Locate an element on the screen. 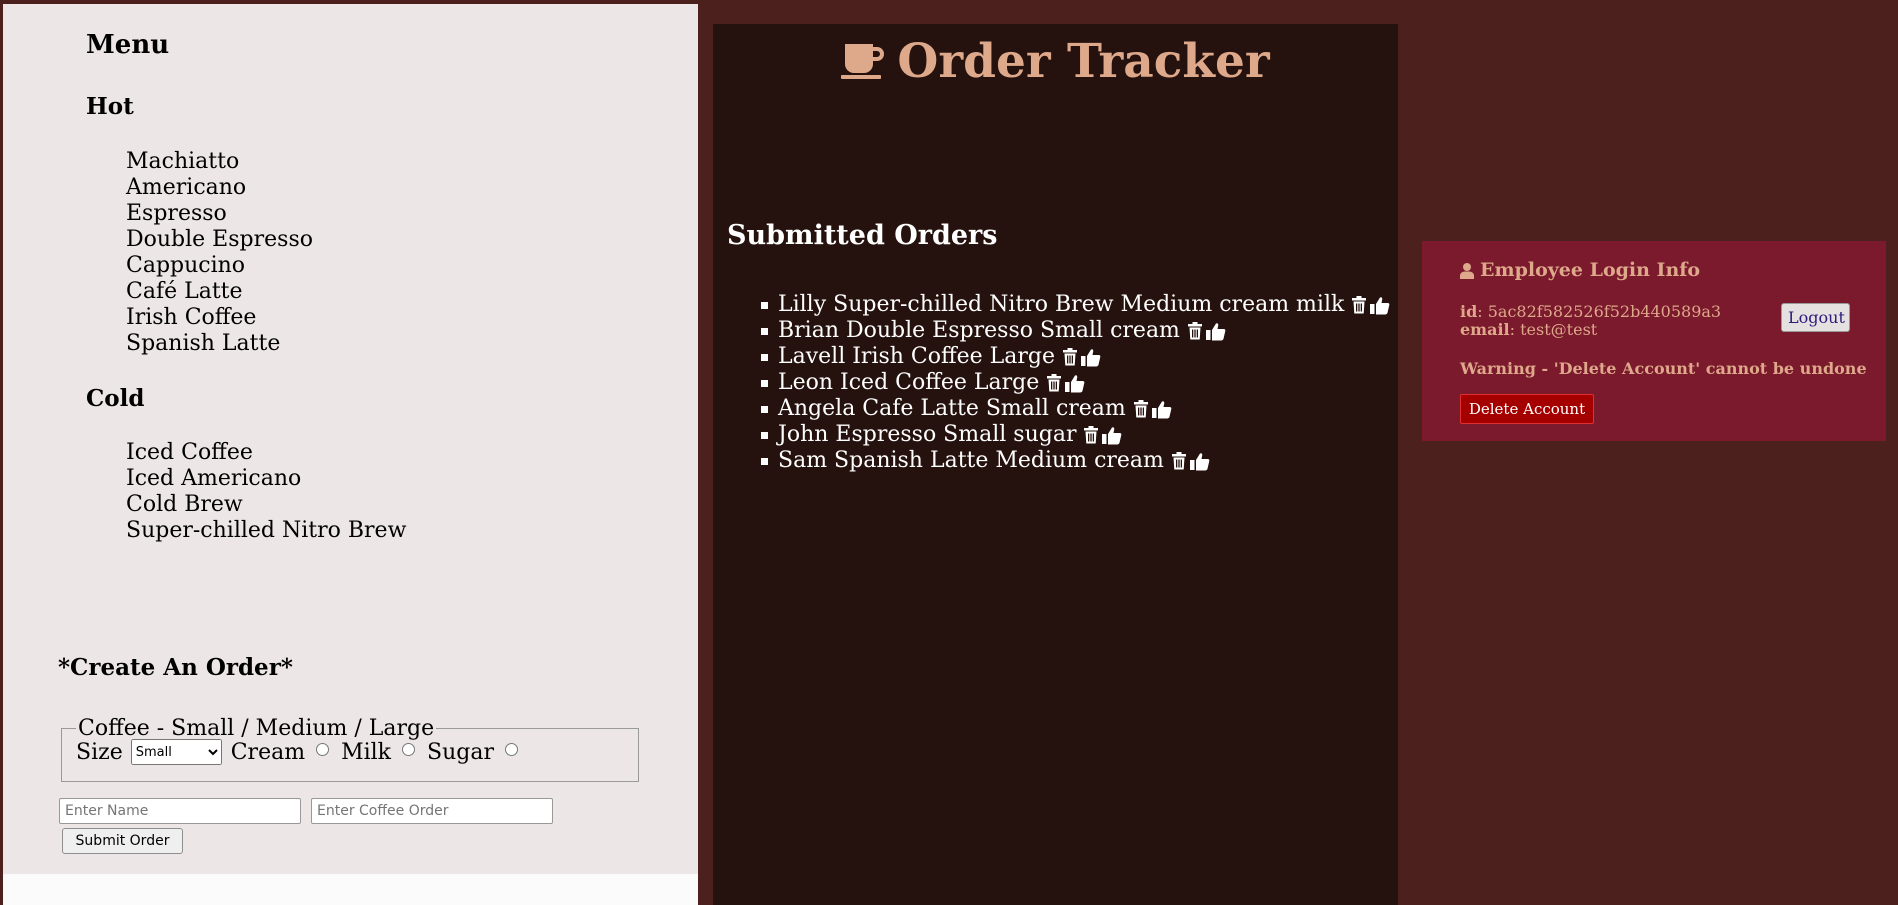  order-item: John Espresso Small sugar is located at coordinates (1060, 435).